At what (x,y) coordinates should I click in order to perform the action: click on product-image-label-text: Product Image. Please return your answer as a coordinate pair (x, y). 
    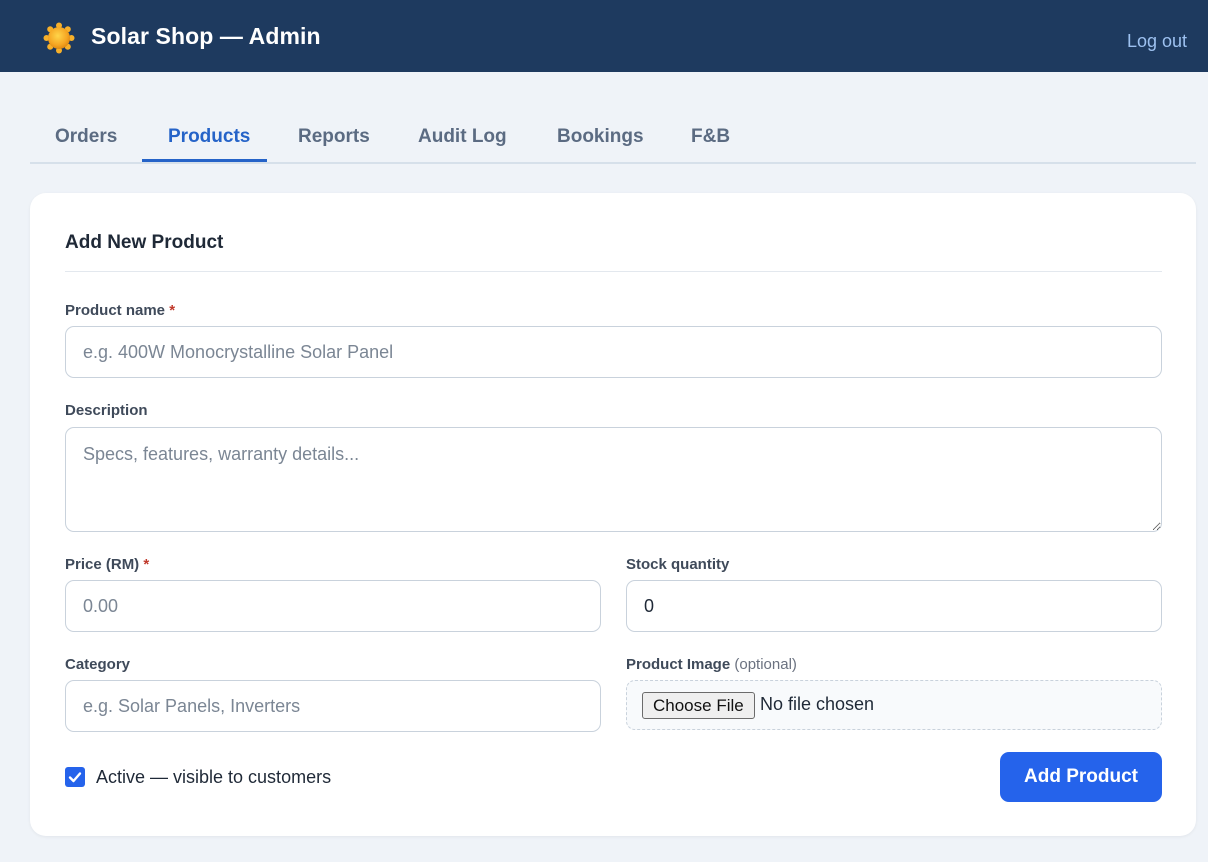
    Looking at the image, I should click on (678, 664).